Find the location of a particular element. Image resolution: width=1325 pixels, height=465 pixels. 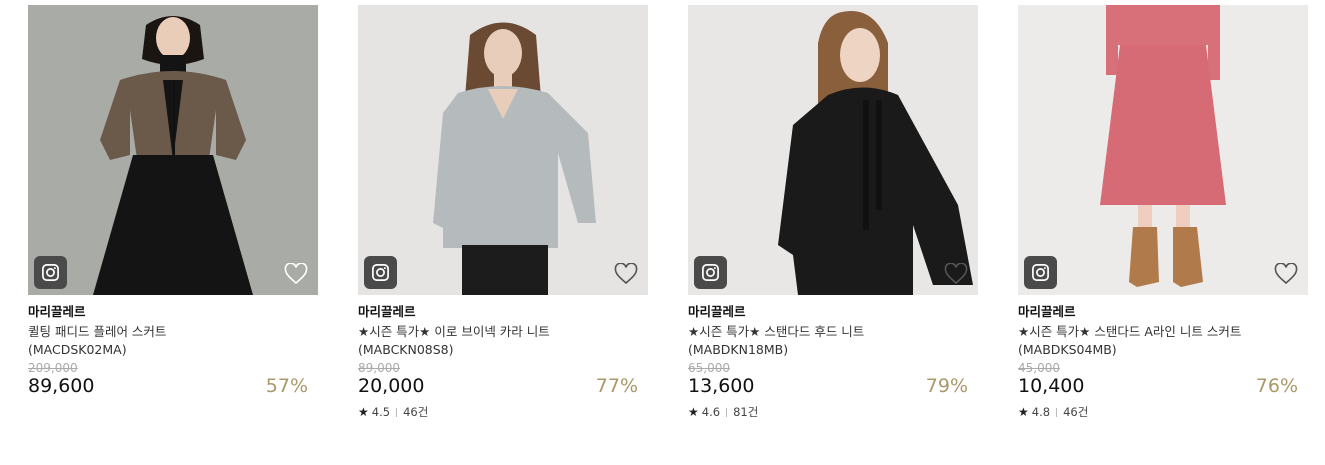

product-name: ★시즌 특가★ 스탠다드 후드 니트 (MABDKN18MB) is located at coordinates (803, 341).